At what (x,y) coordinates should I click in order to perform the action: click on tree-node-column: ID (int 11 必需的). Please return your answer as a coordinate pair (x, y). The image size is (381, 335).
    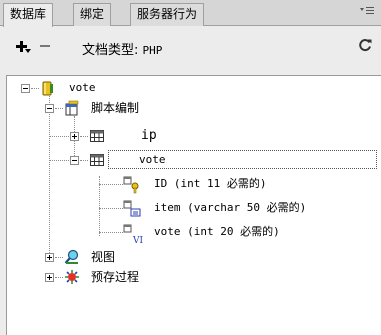
    Looking at the image, I should click on (192, 186).